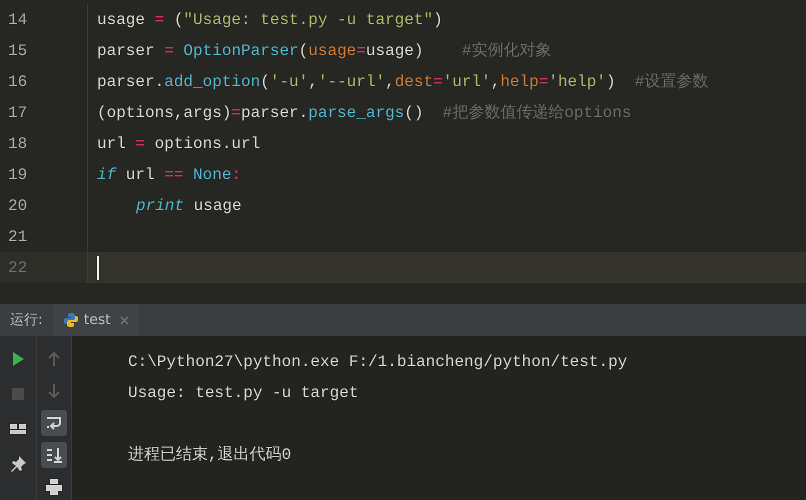  Describe the element at coordinates (26, 320) in the screenshot. I see `run-label: 运行:` at that location.